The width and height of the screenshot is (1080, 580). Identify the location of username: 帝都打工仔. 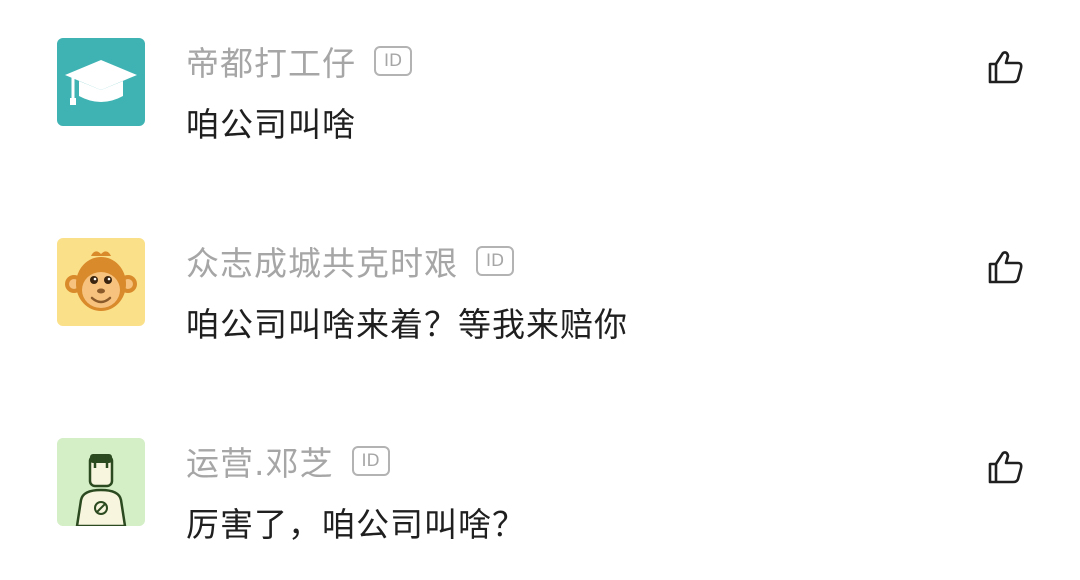
(271, 61).